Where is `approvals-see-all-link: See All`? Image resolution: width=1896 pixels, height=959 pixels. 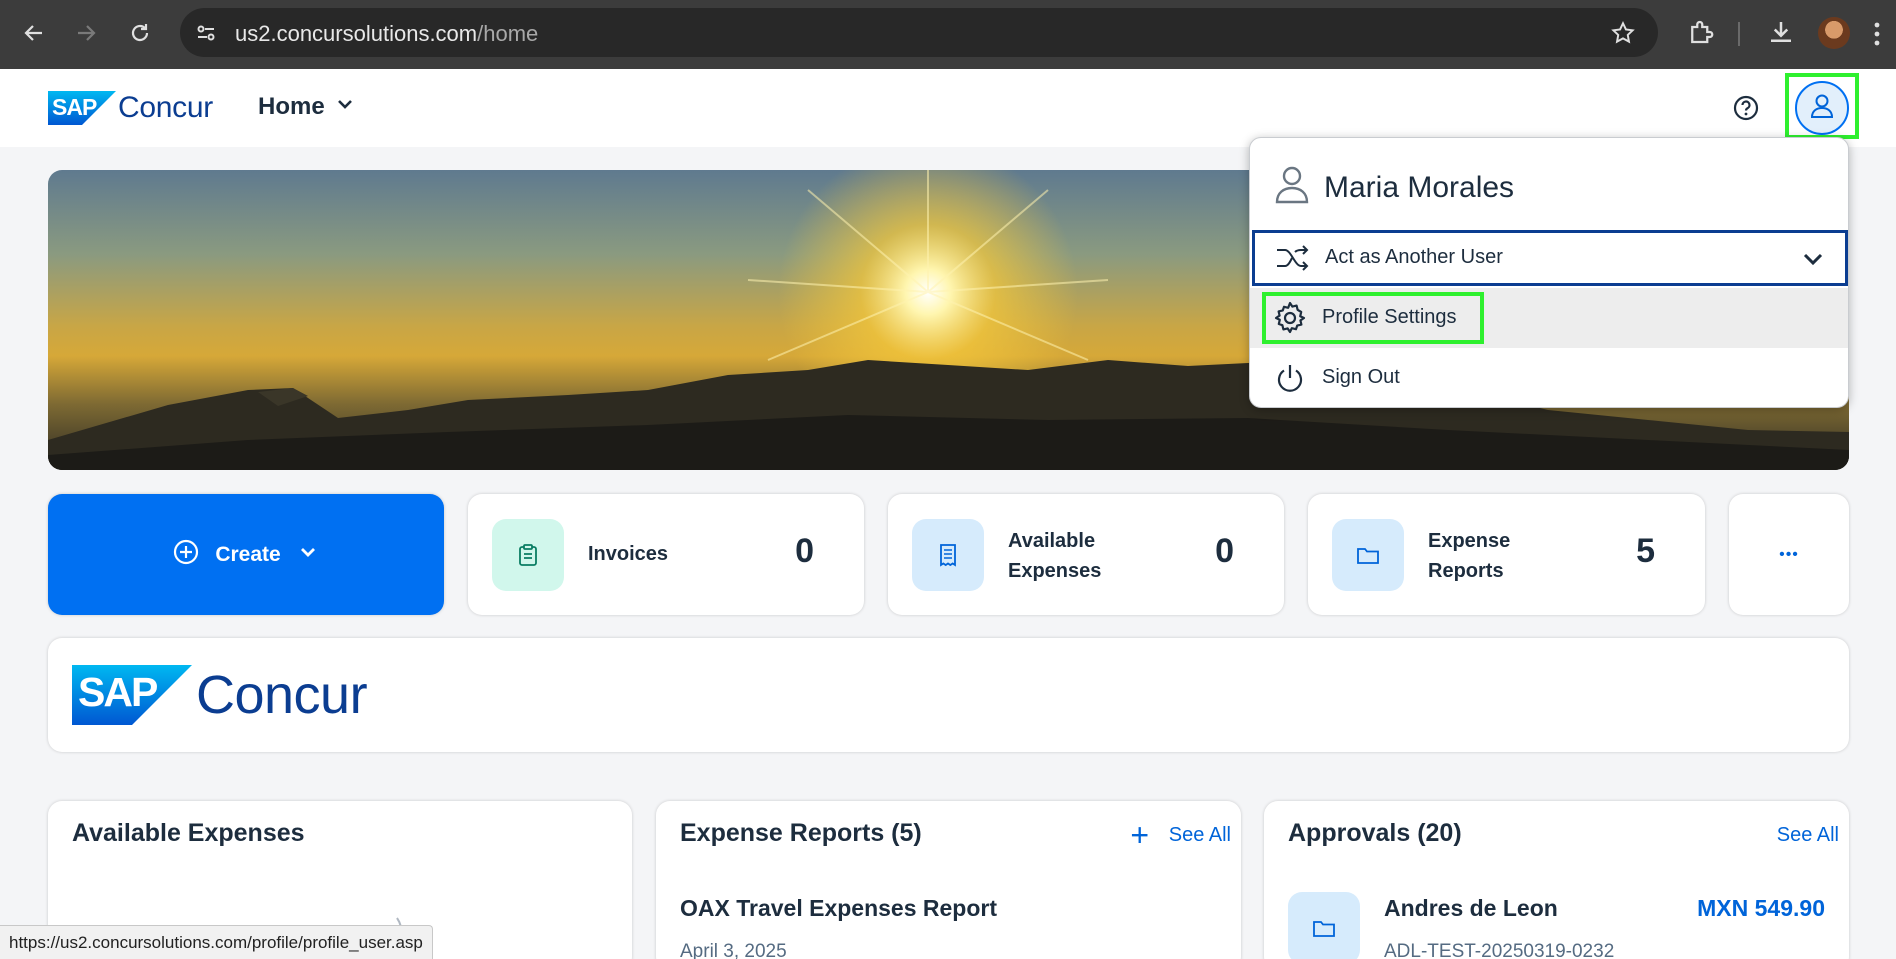
approvals-see-all-link: See All is located at coordinates (1808, 835).